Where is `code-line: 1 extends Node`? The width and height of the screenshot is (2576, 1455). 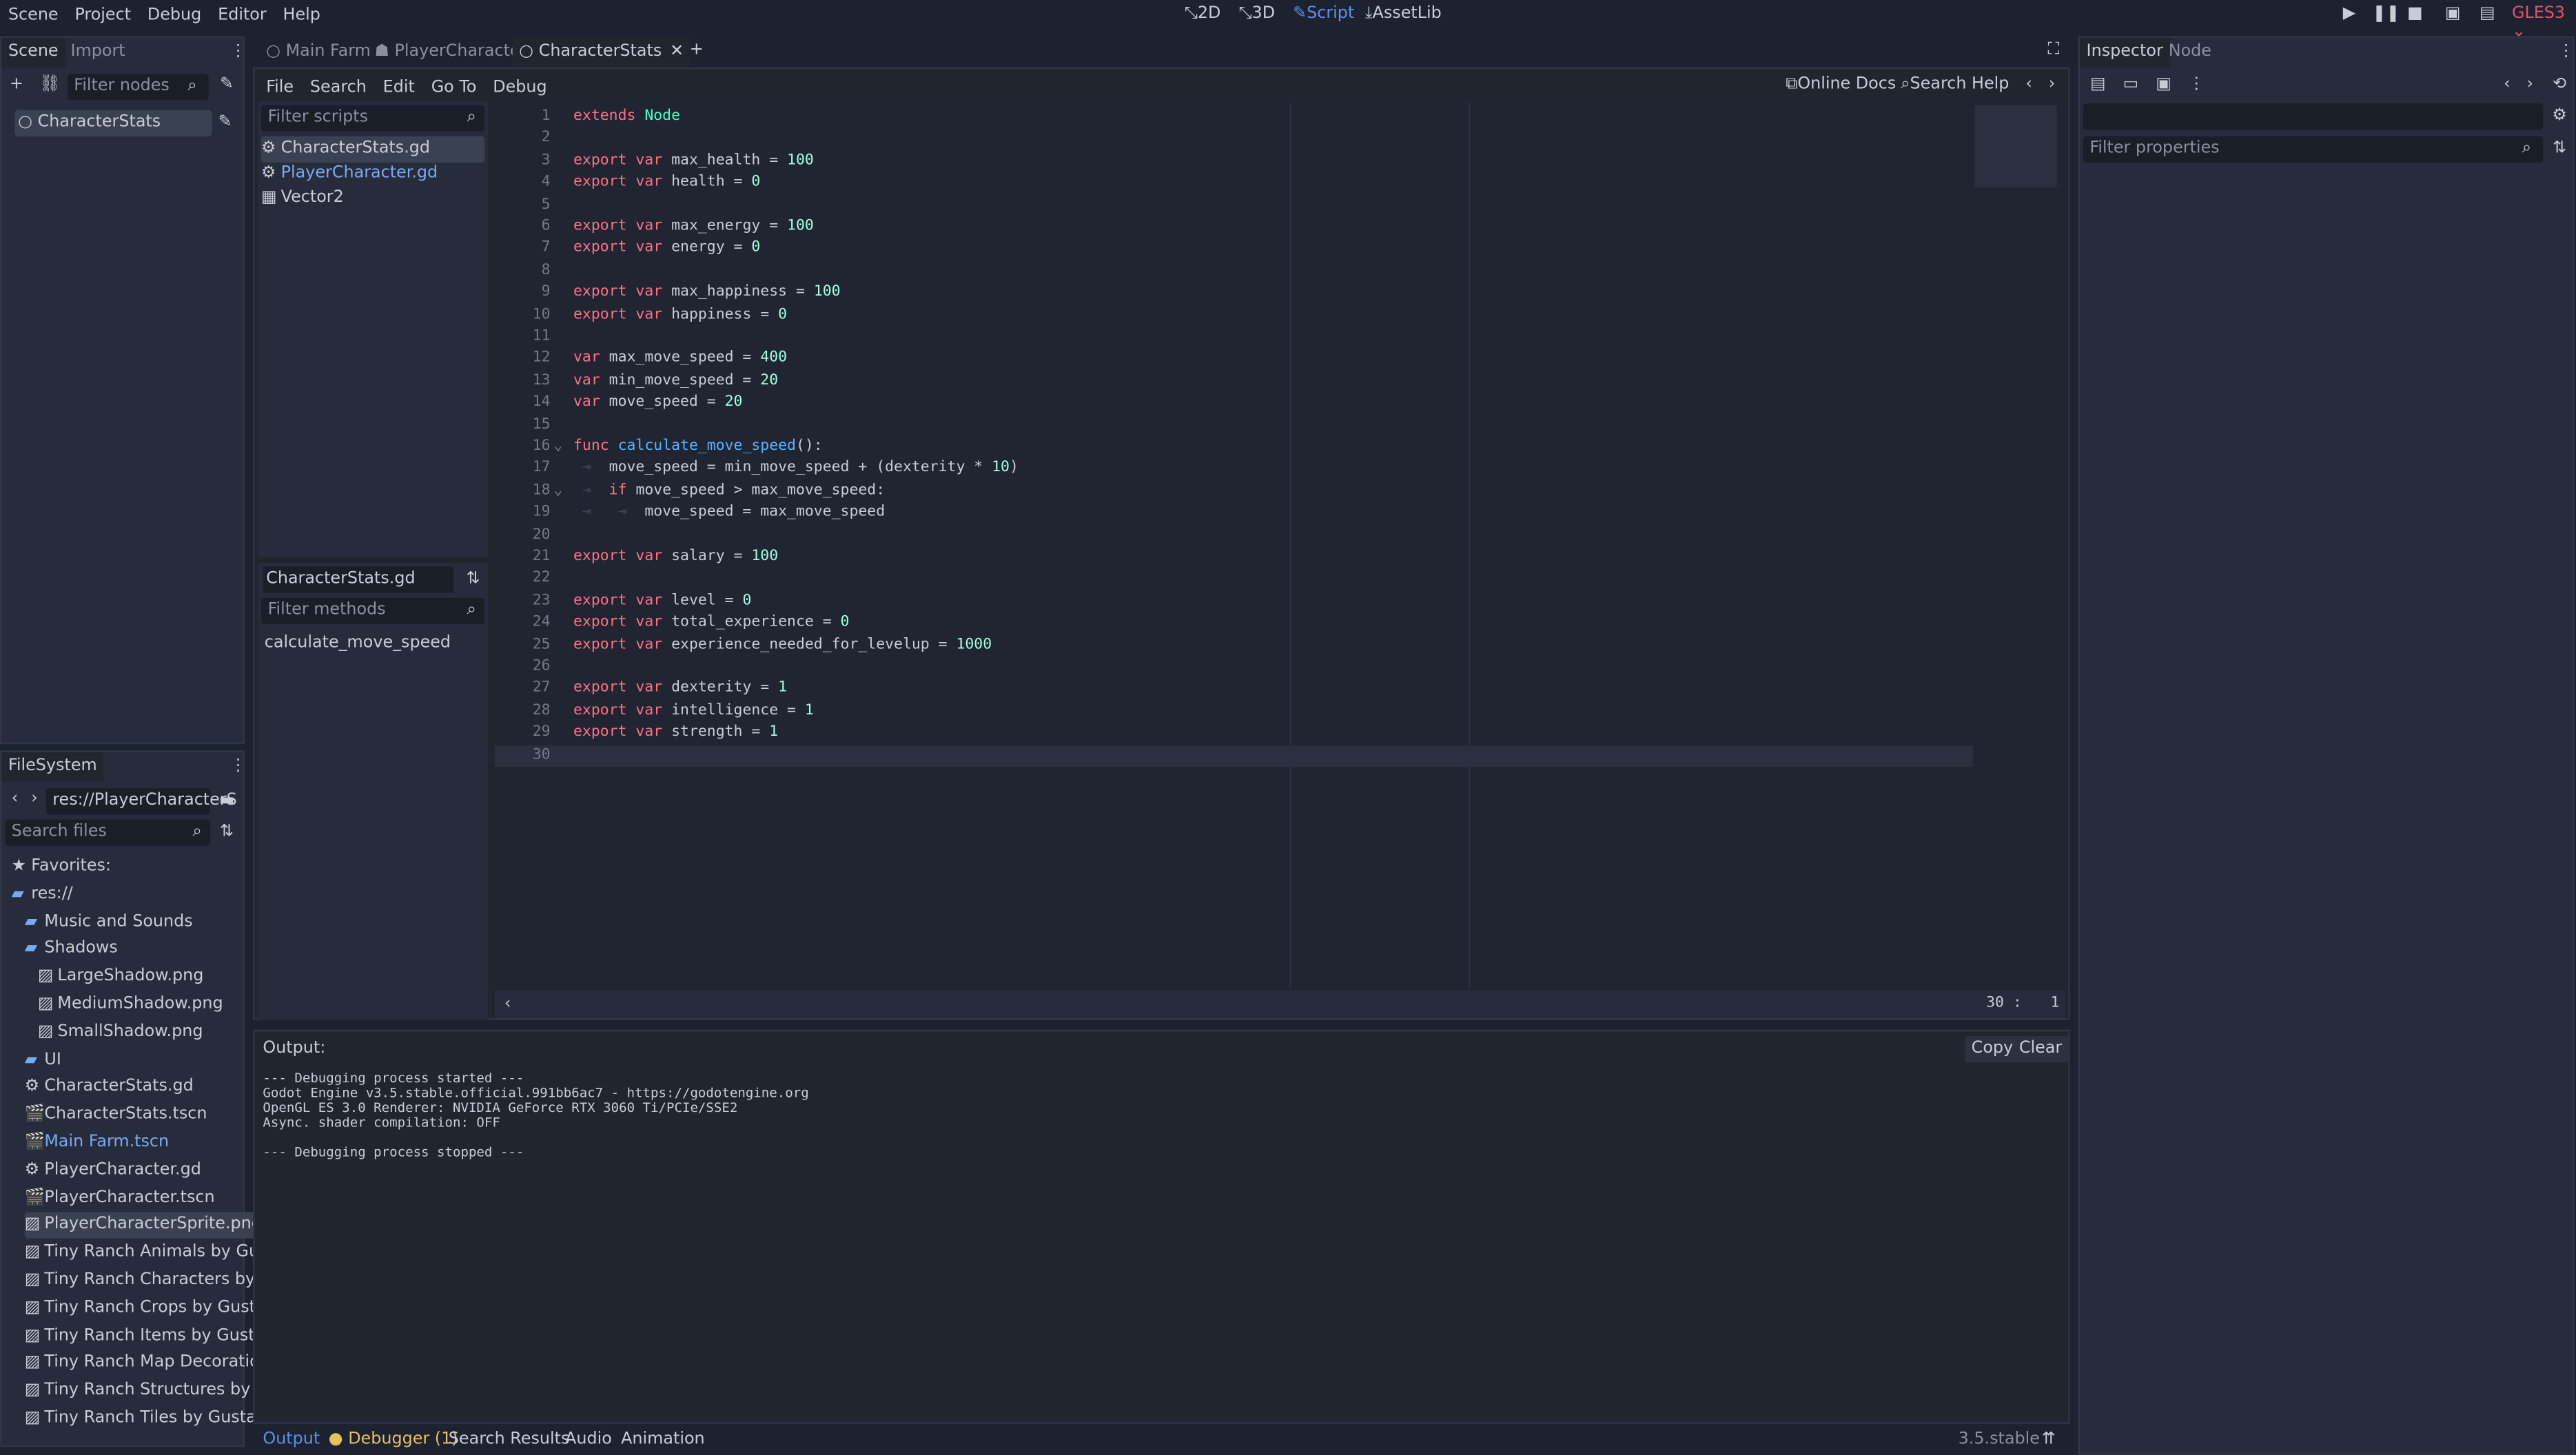 code-line: 1 extends Node is located at coordinates (1234, 118).